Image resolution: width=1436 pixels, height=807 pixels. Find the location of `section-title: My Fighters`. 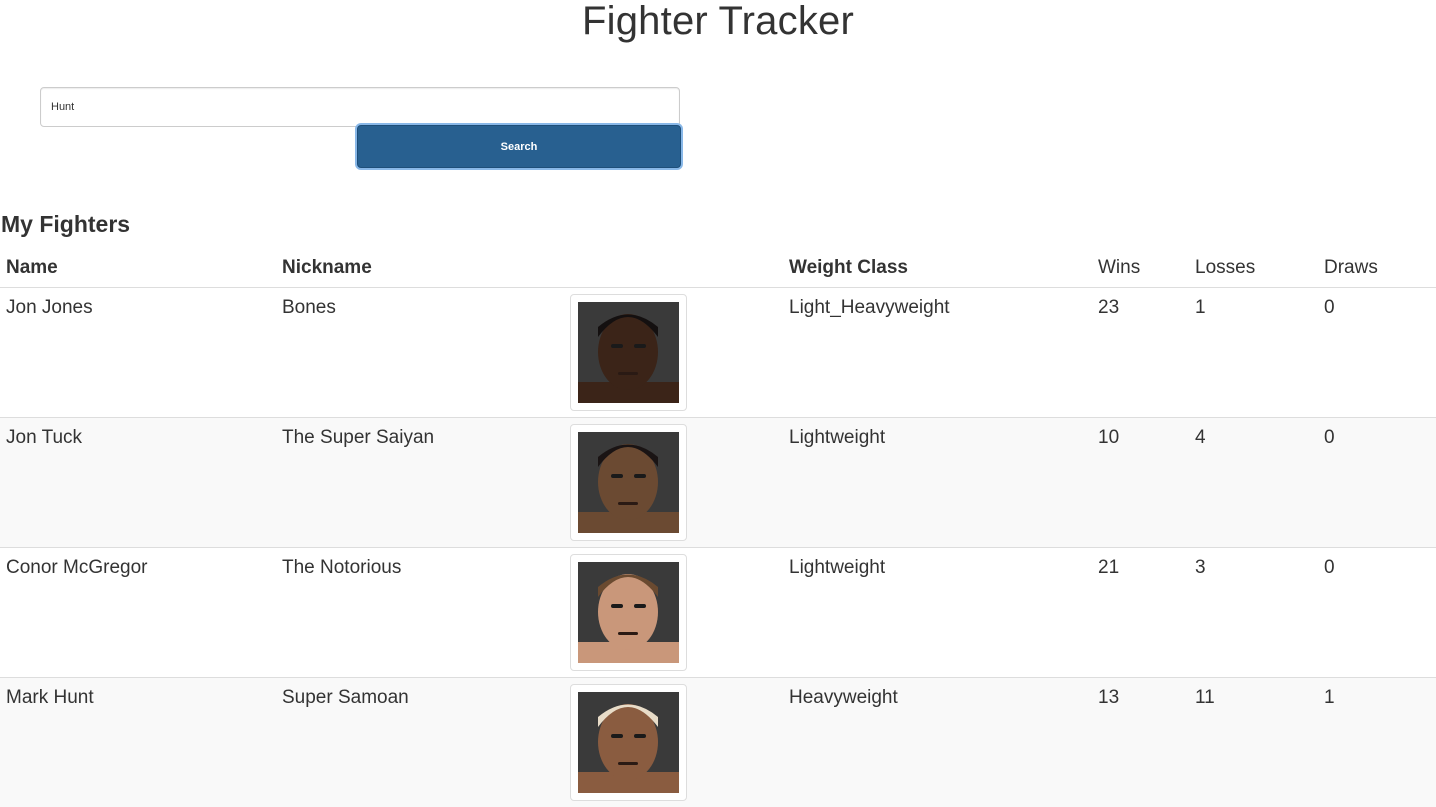

section-title: My Fighters is located at coordinates (66, 224).